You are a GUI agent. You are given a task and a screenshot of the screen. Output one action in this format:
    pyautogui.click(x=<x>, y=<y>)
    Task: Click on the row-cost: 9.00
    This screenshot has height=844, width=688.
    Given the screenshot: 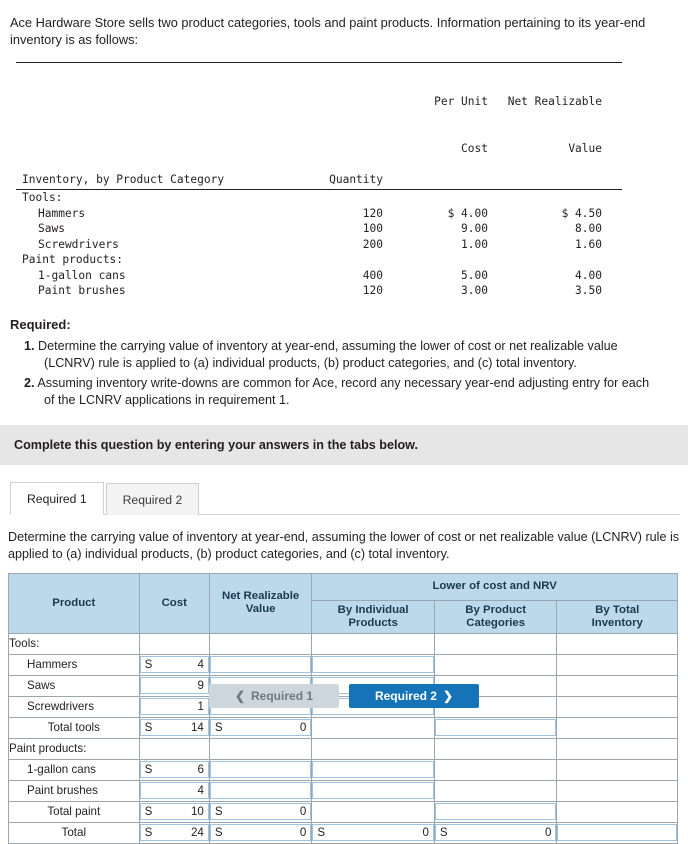 What is the action you would take?
    pyautogui.click(x=474, y=228)
    